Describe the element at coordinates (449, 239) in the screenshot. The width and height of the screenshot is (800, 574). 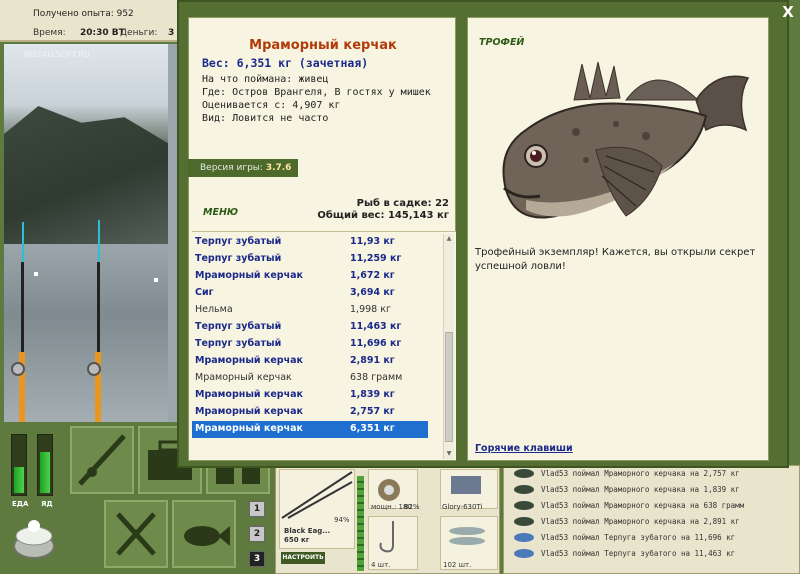
I see `scroll-up-icon: ▲` at that location.